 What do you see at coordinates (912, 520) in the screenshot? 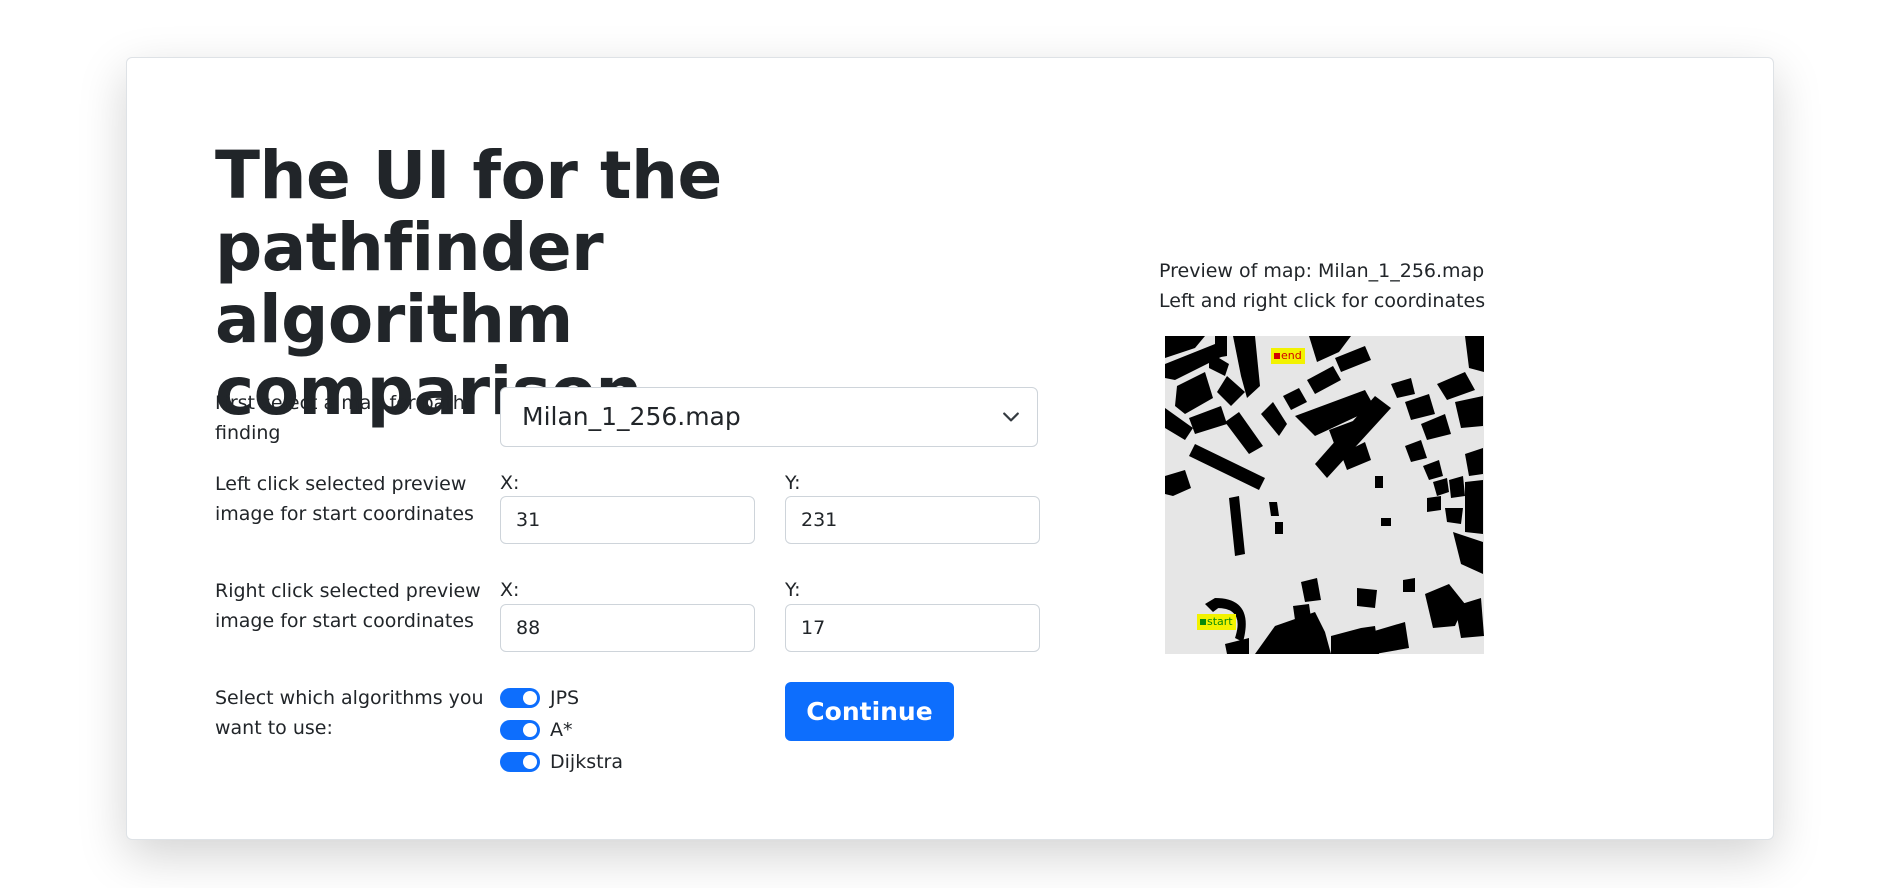
I see `start-y-input: 231` at bounding box center [912, 520].